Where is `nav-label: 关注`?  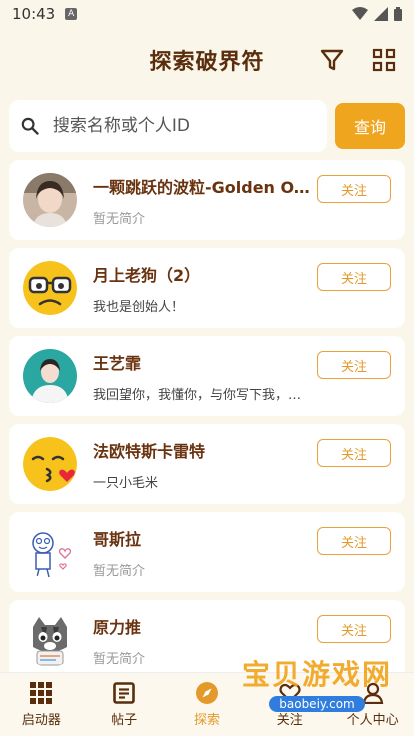 nav-label: 关注 is located at coordinates (289, 720).